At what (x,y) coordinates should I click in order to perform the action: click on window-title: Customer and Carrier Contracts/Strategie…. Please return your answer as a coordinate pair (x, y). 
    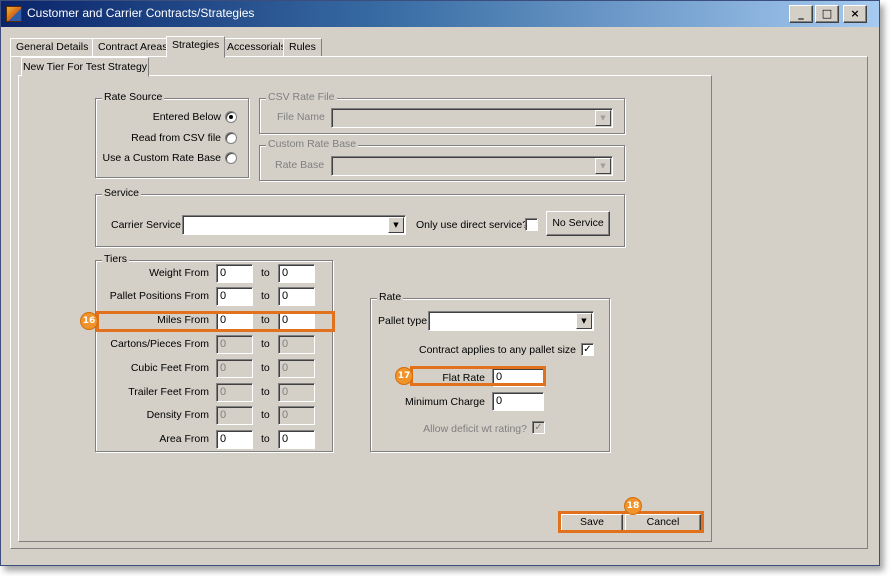
    Looking at the image, I should click on (141, 13).